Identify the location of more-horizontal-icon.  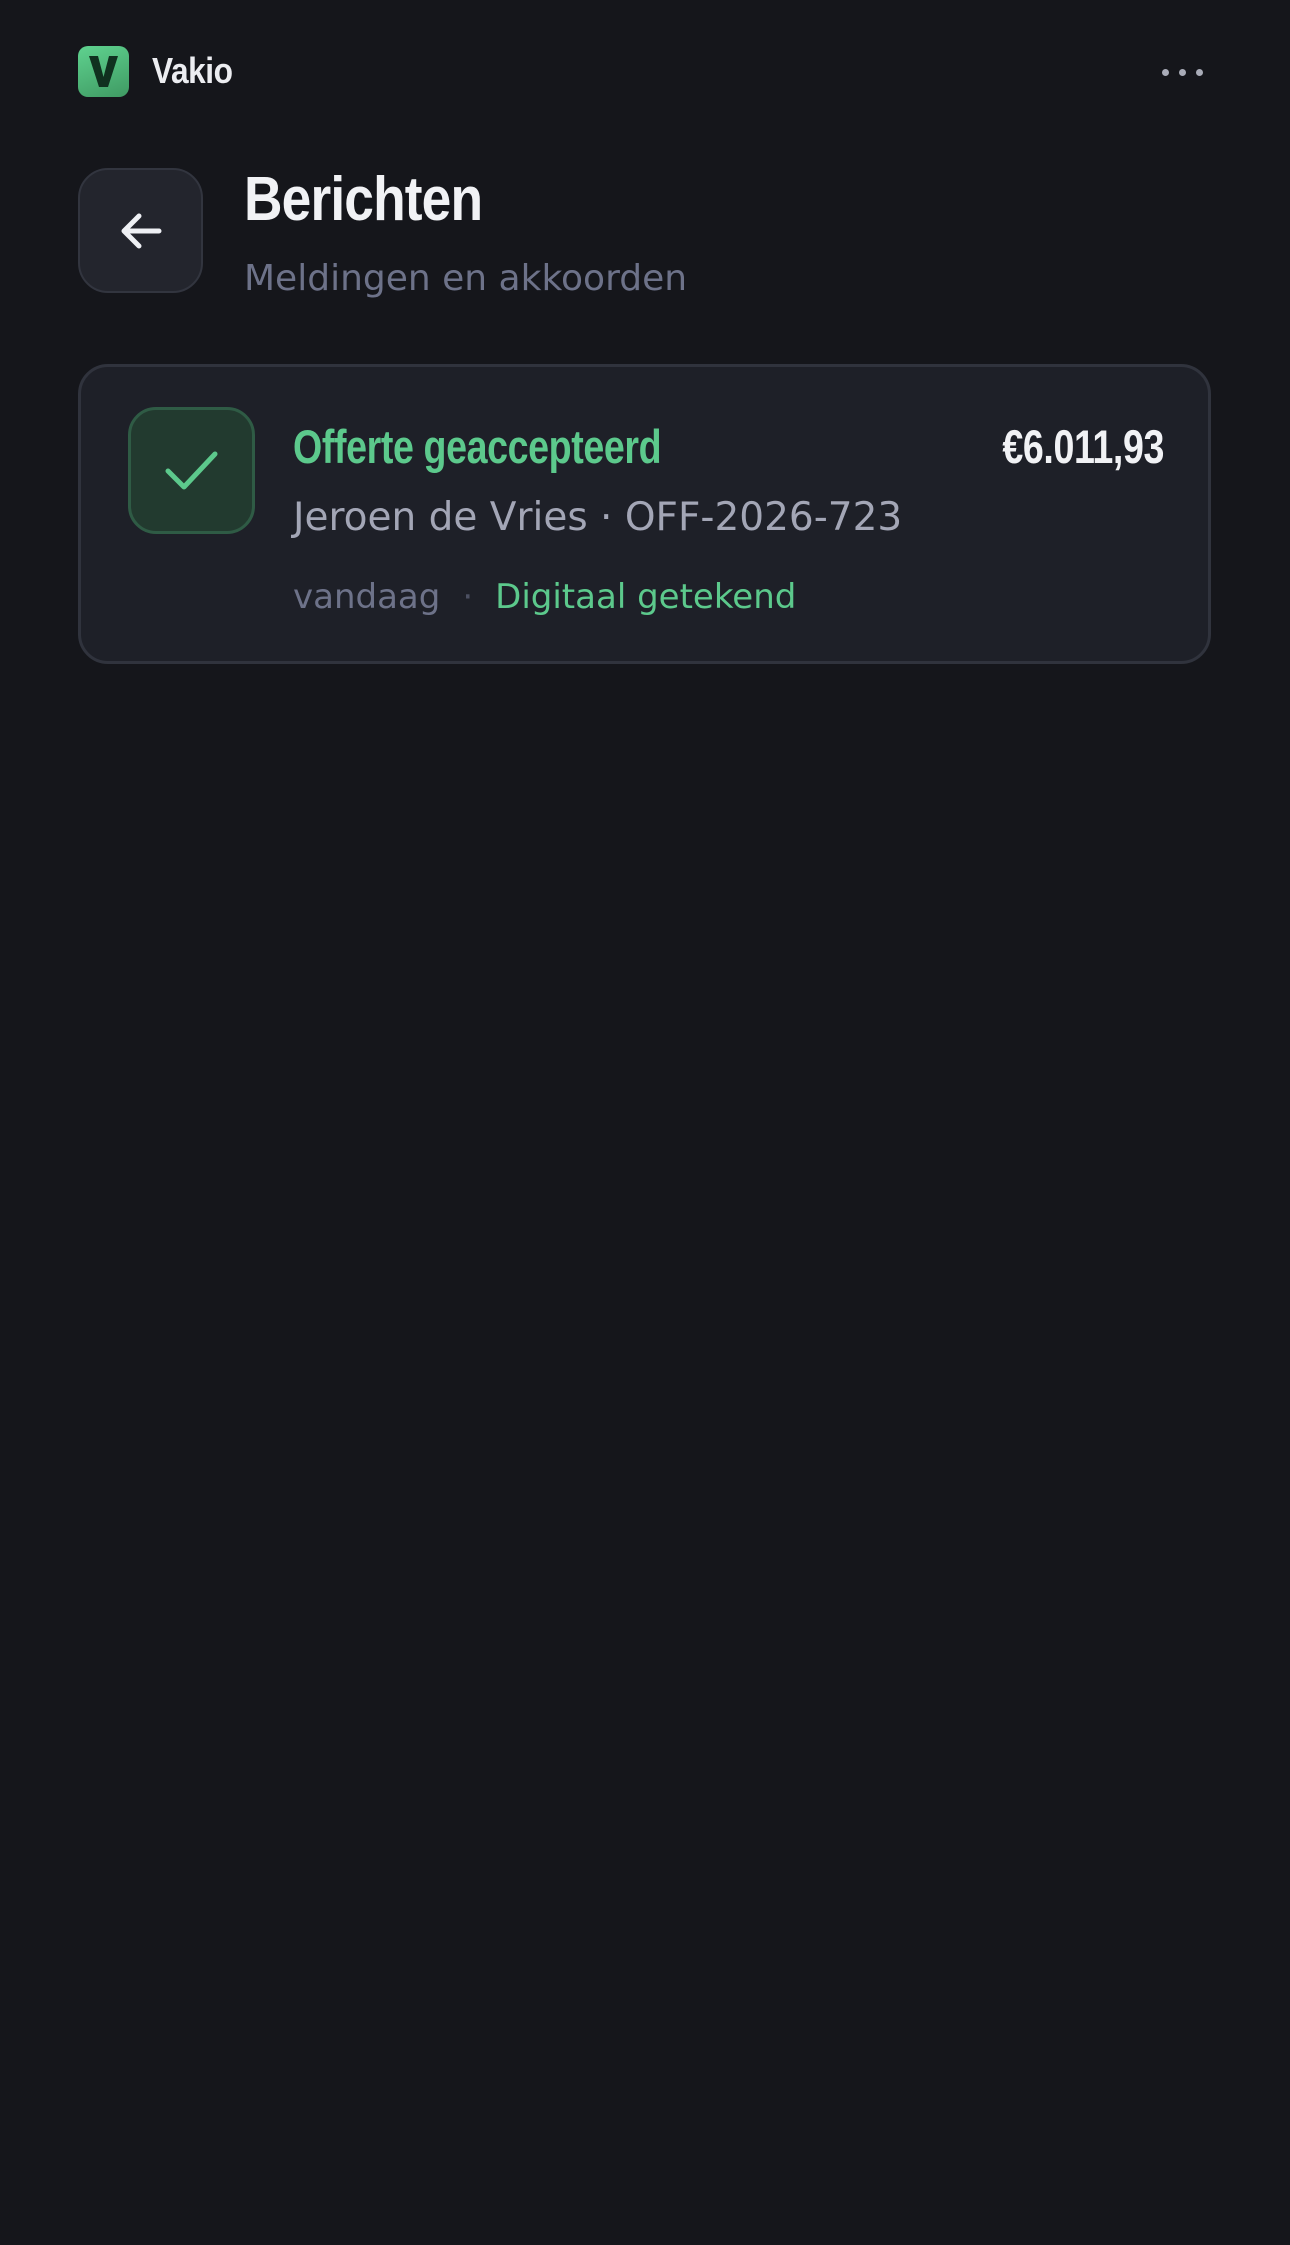
(1165, 72).